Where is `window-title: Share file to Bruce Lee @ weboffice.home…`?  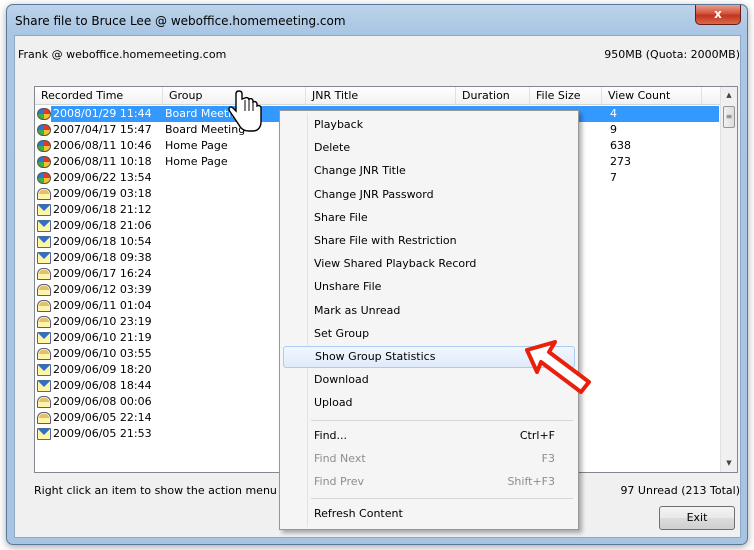 window-title: Share file to Bruce Lee @ weboffice.home… is located at coordinates (180, 21).